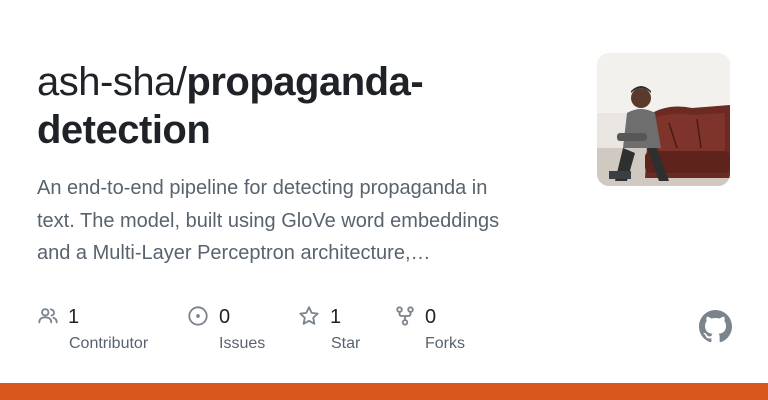  I want to click on fork-icon, so click(405, 316).